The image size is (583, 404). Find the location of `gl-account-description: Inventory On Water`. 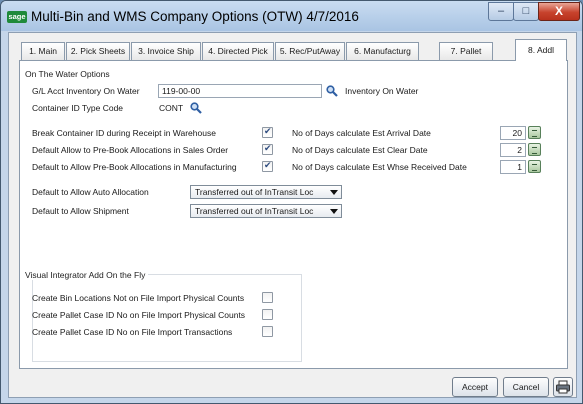

gl-account-description: Inventory On Water is located at coordinates (382, 91).